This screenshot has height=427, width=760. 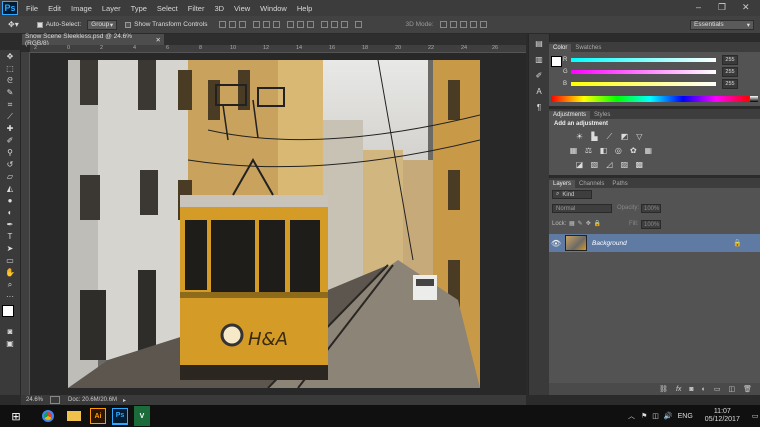 What do you see at coordinates (124, 400) in the screenshot?
I see `status-menu-arrow-icon: ▸` at bounding box center [124, 400].